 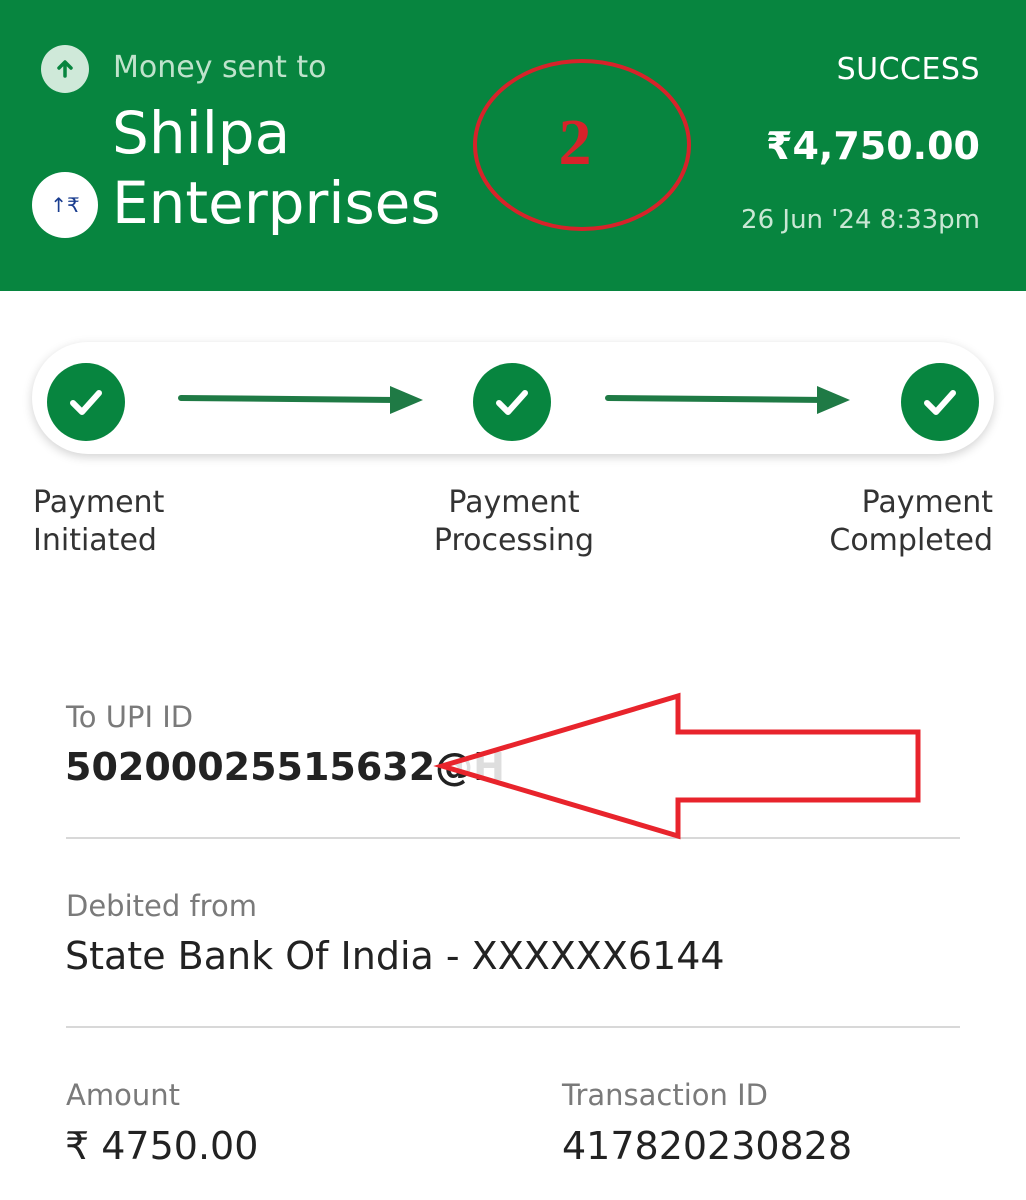 I want to click on upi-id-label: To UPI ID, so click(x=130, y=717).